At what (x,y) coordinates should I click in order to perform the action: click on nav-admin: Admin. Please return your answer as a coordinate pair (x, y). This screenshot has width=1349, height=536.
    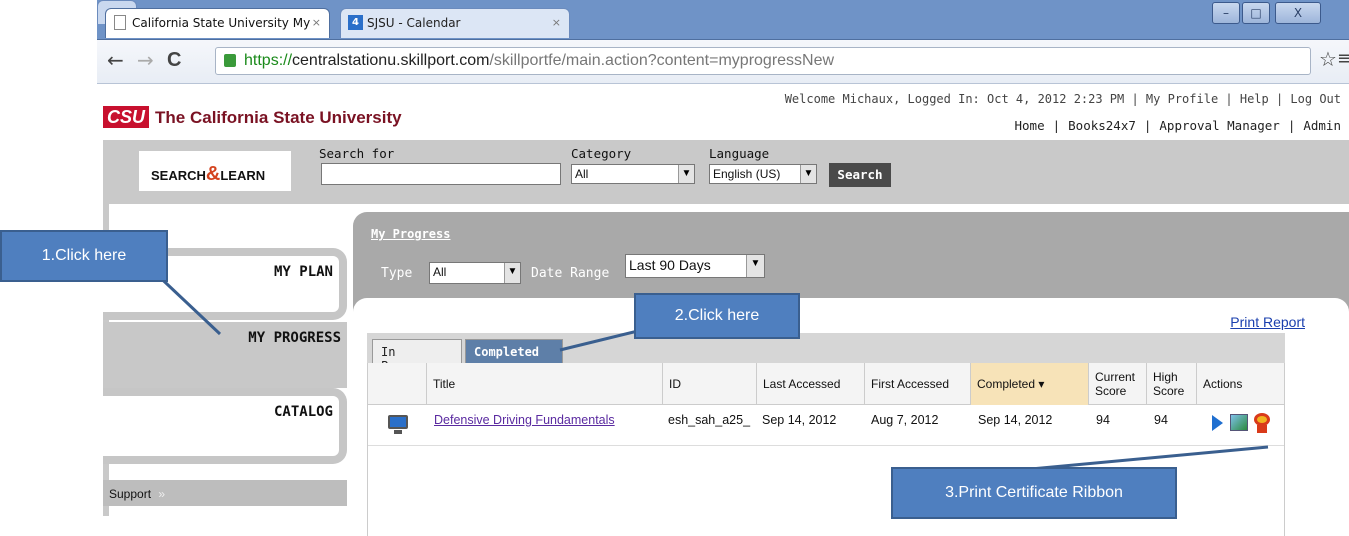
    Looking at the image, I should click on (1322, 125).